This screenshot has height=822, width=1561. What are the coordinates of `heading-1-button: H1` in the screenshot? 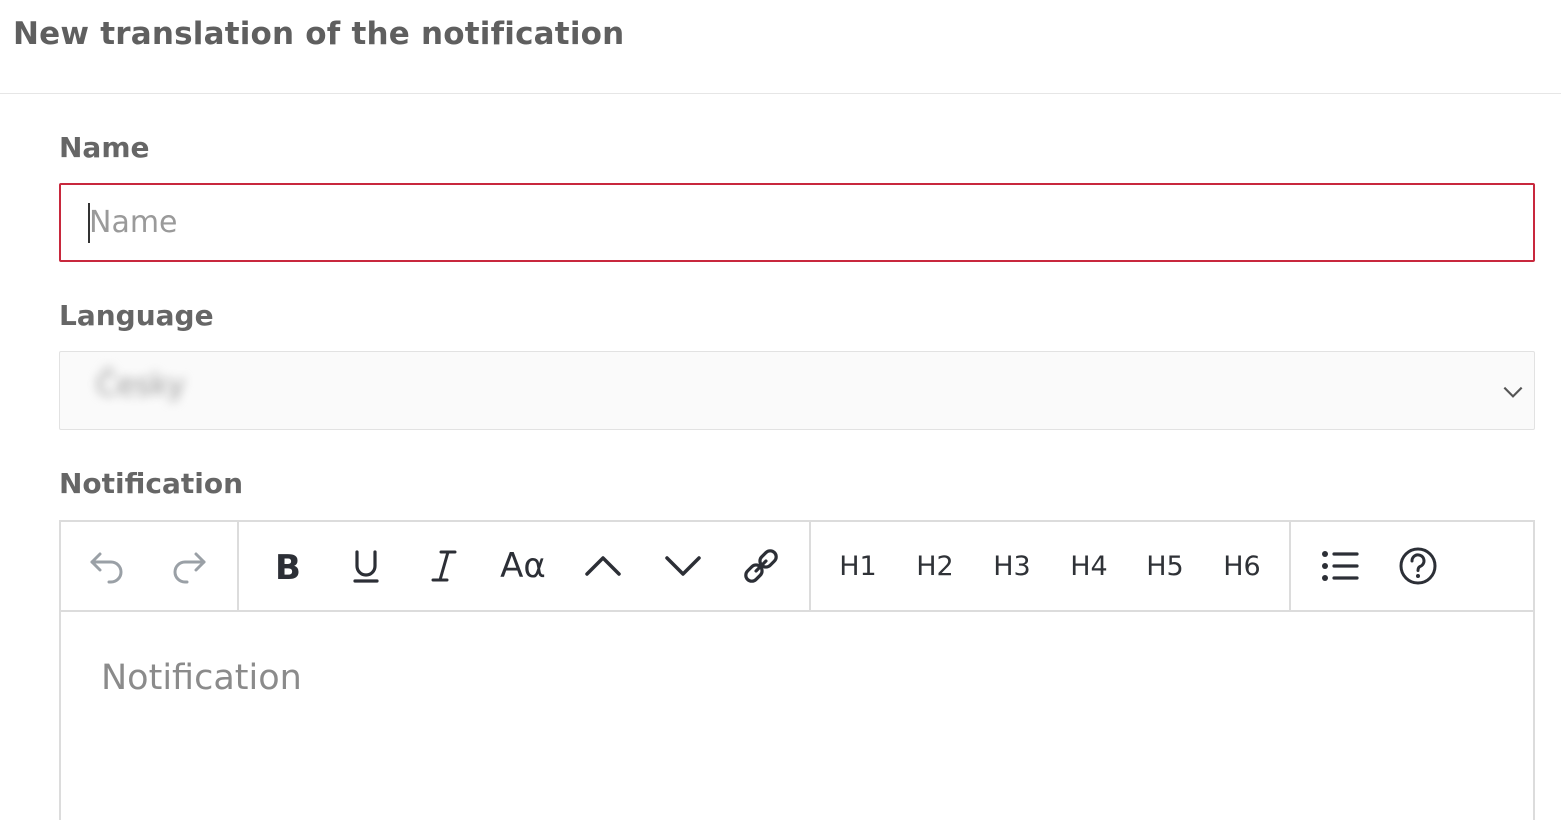 It's located at (858, 566).